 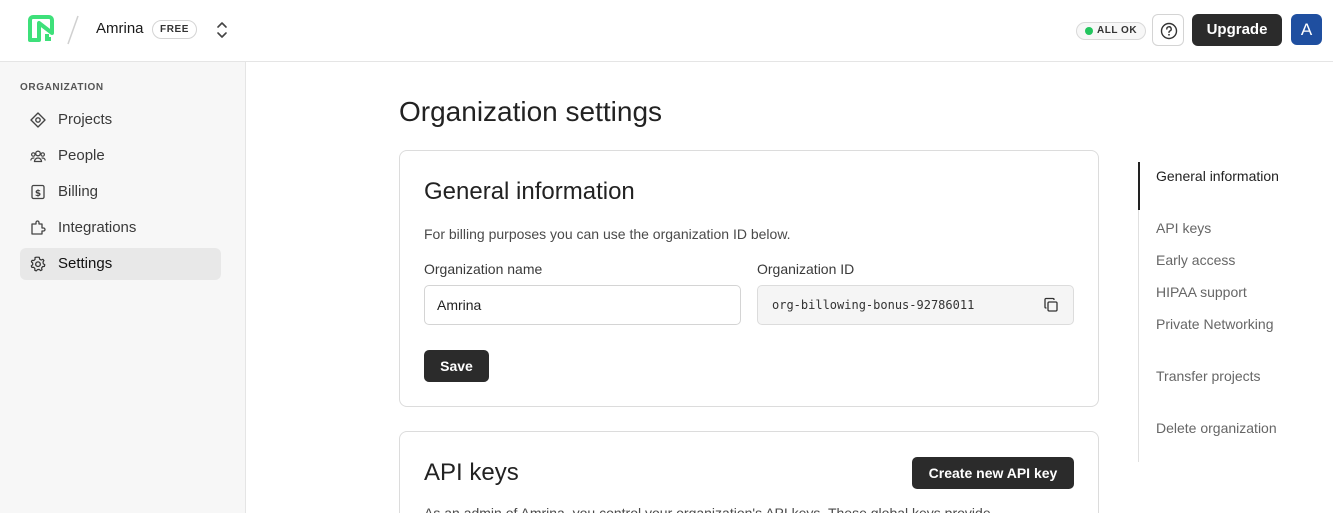 What do you see at coordinates (873, 305) in the screenshot?
I see `org-id-value: org-billowing-bonus-92786011` at bounding box center [873, 305].